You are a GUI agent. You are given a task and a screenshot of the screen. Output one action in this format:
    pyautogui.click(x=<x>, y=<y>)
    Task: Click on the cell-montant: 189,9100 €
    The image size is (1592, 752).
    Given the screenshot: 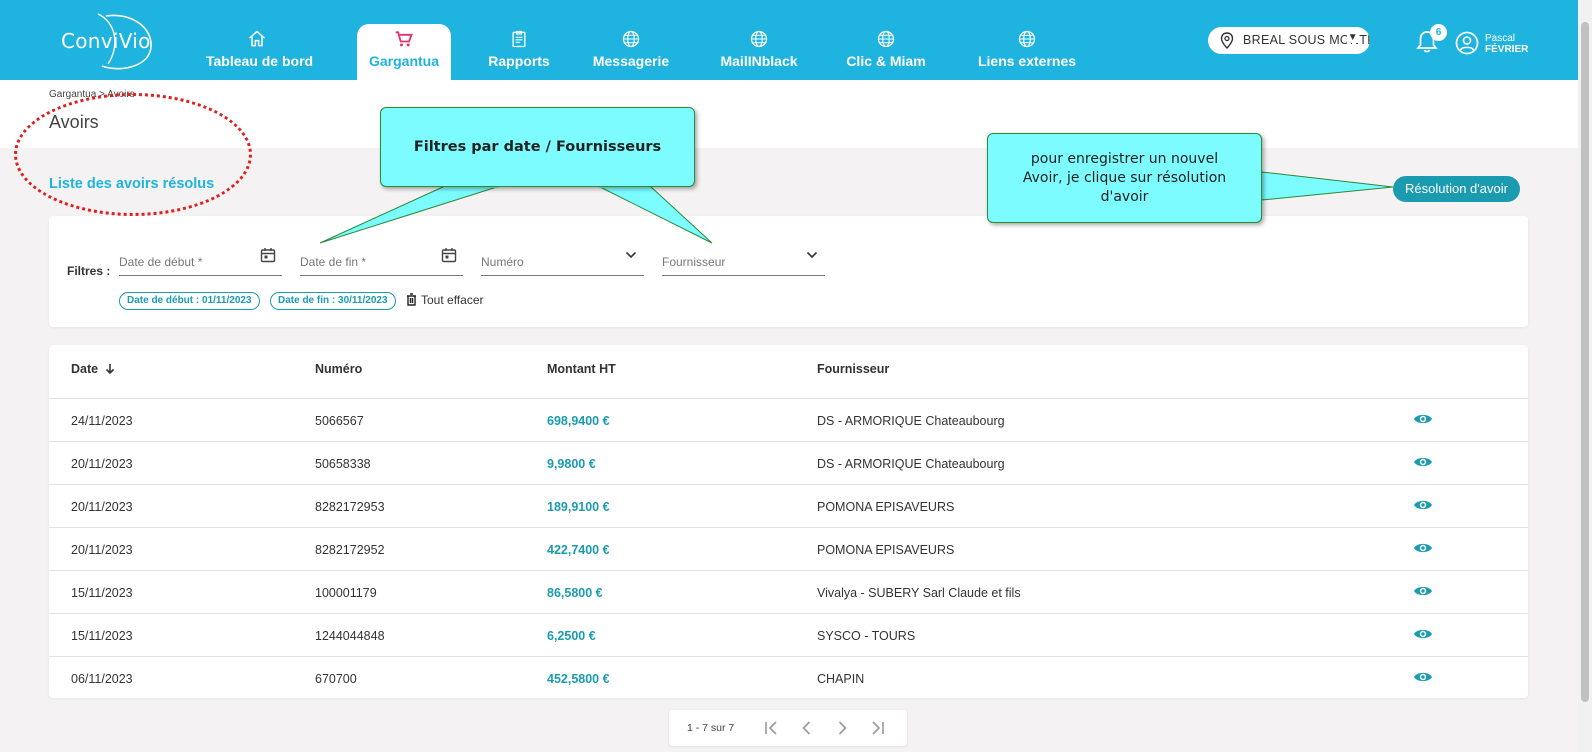 What is the action you would take?
    pyautogui.click(x=578, y=507)
    